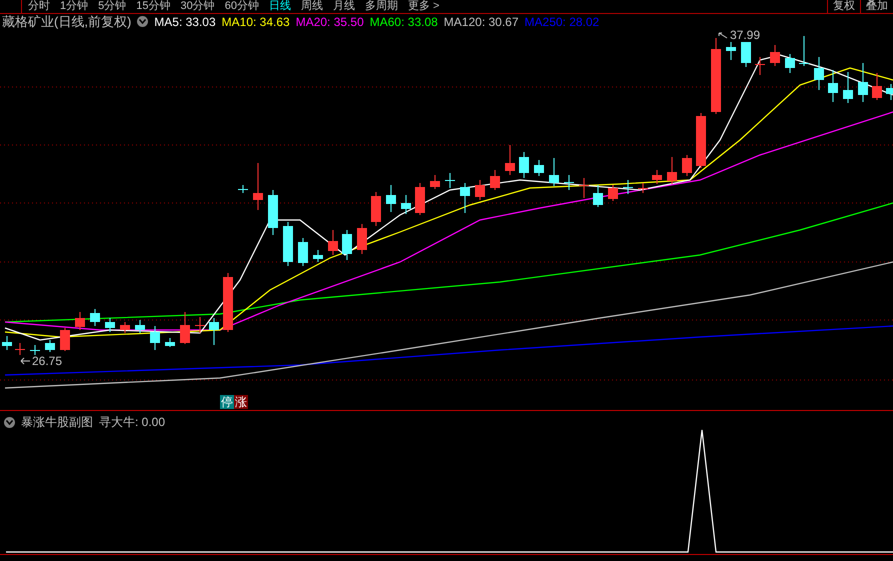  Describe the element at coordinates (330, 22) in the screenshot. I see `moving-average-value: MA20: 35.50` at that location.